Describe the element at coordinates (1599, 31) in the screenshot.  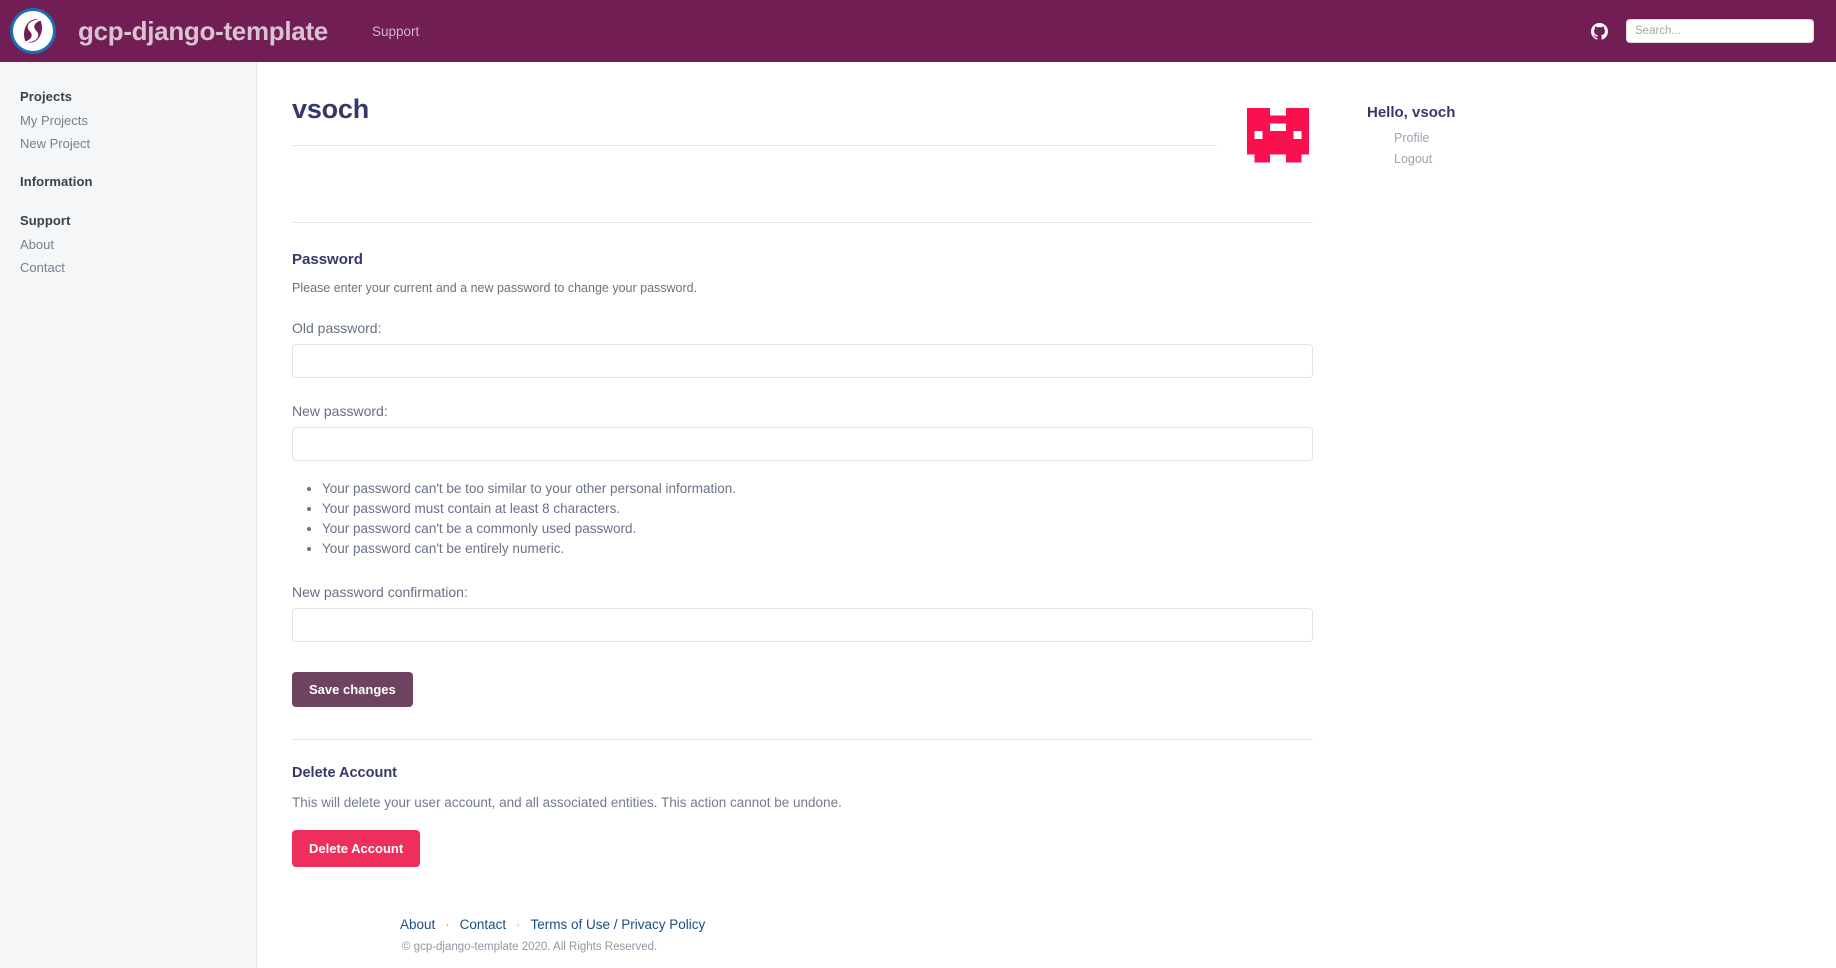
I see `github-icon` at that location.